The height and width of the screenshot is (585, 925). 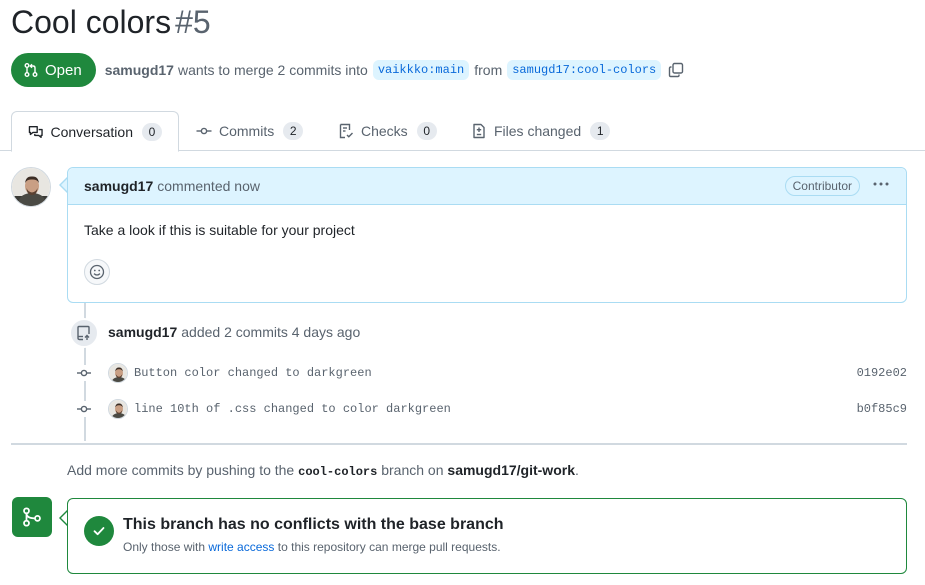 I want to click on checklist-icon, so click(x=346, y=131).